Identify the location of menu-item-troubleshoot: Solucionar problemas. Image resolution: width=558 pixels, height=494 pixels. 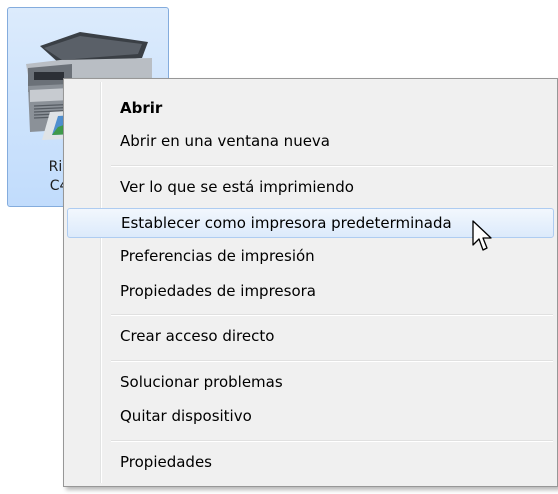
(310, 383).